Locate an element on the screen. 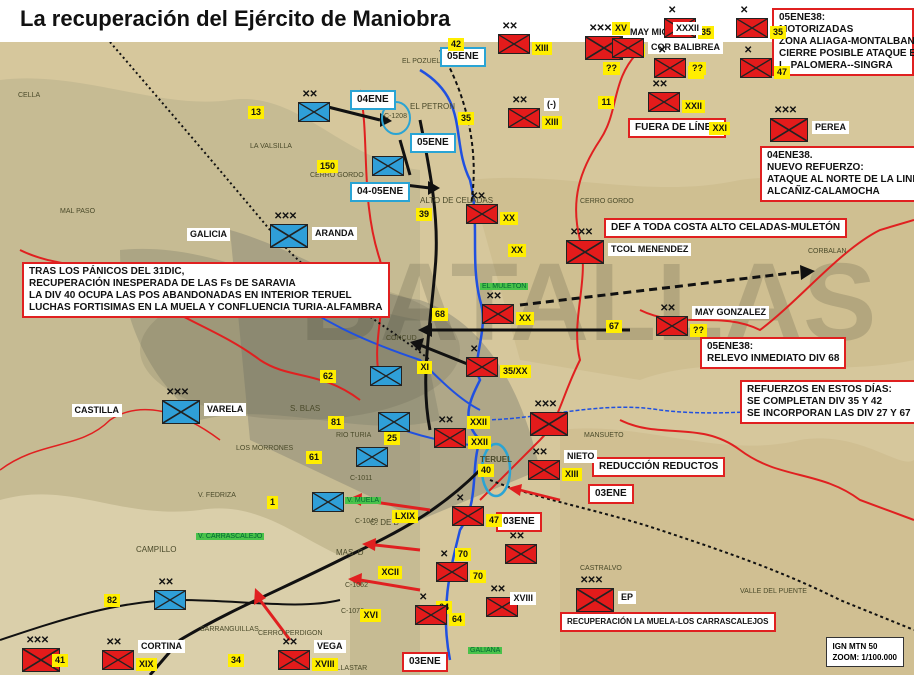 Image resolution: width=914 pixels, height=675 pixels. unit-number: XX is located at coordinates (516, 250).